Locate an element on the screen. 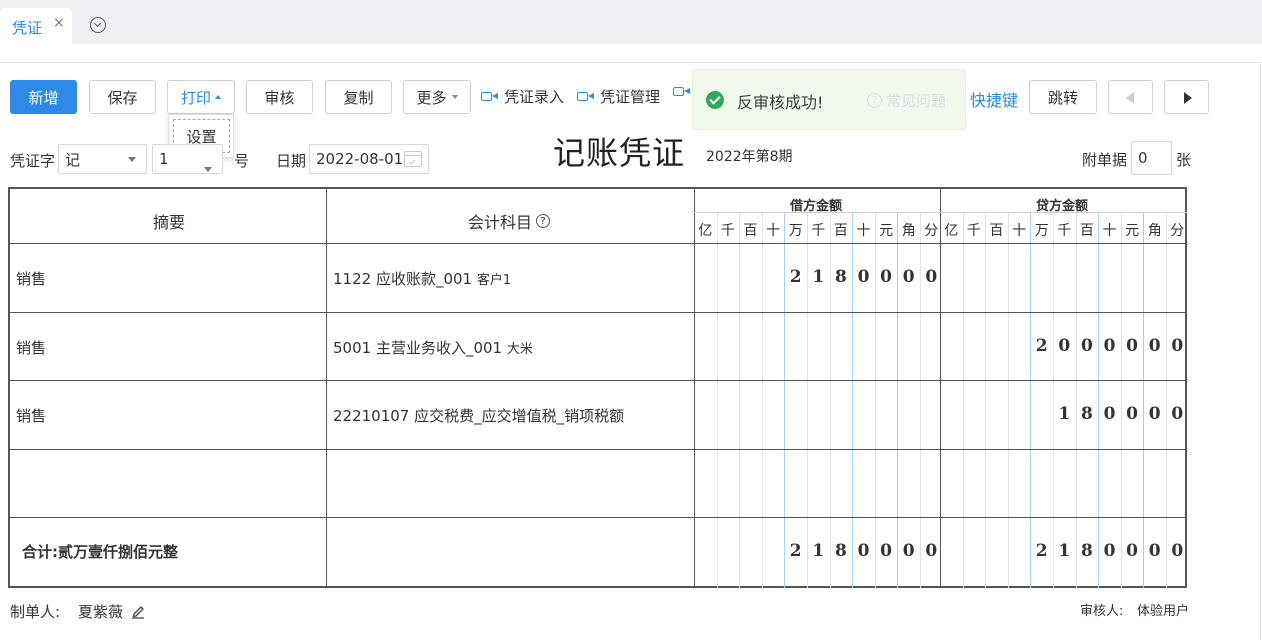  calendar-icon is located at coordinates (412, 159).